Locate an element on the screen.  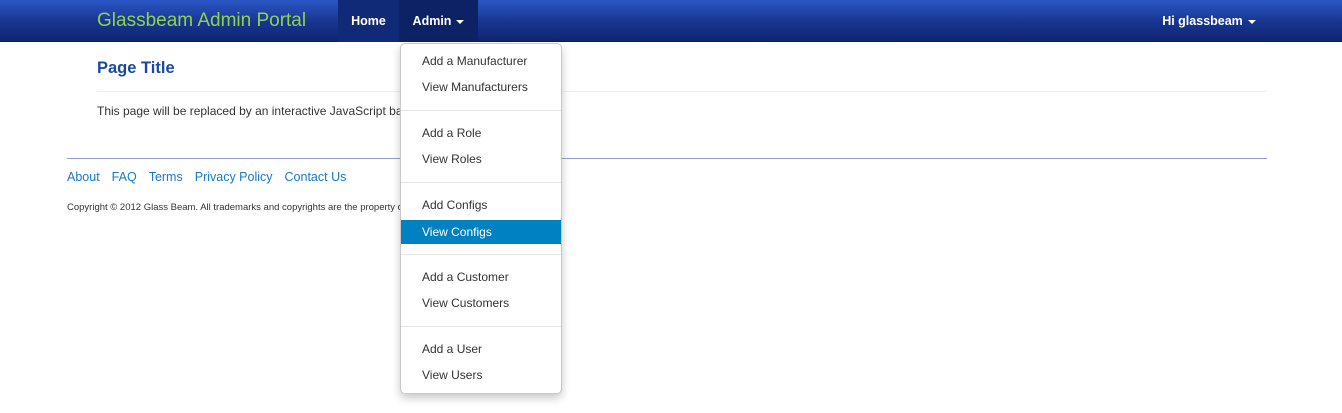
user-menu-toggle: Hi glassbeam is located at coordinates (1209, 21).